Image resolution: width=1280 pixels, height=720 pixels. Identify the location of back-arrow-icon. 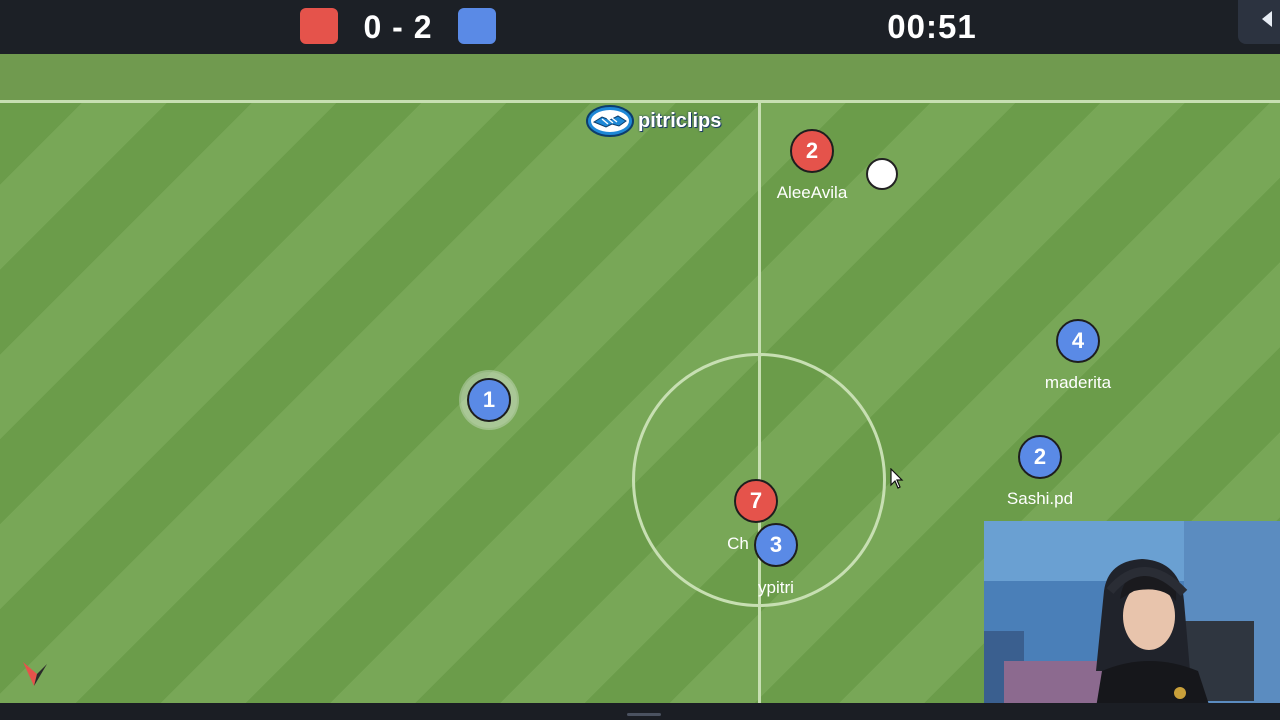
(1267, 19).